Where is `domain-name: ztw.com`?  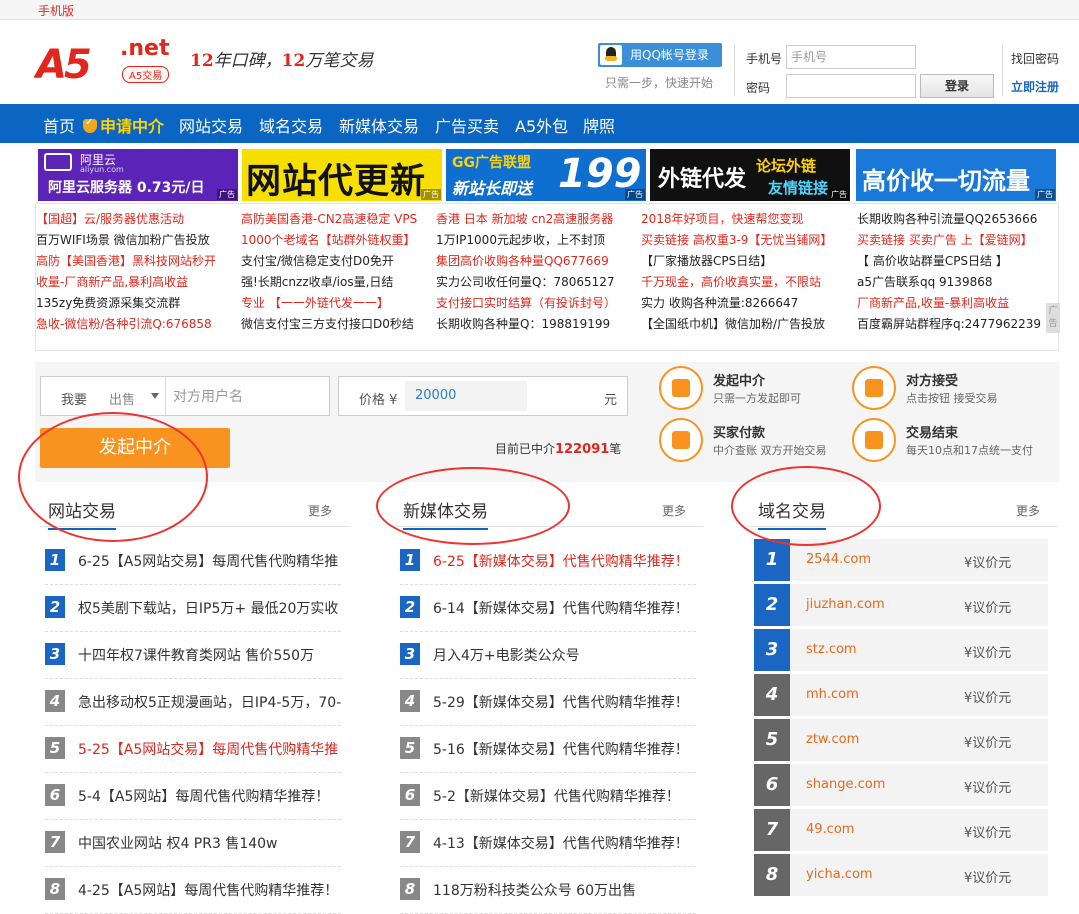
domain-name: ztw.com is located at coordinates (832, 739).